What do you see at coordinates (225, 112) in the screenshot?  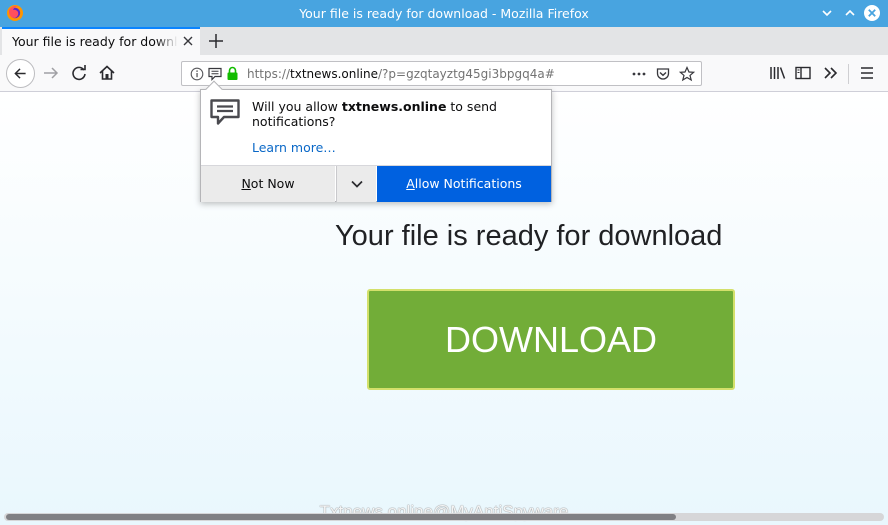 I see `speech-bubble-icon` at bounding box center [225, 112].